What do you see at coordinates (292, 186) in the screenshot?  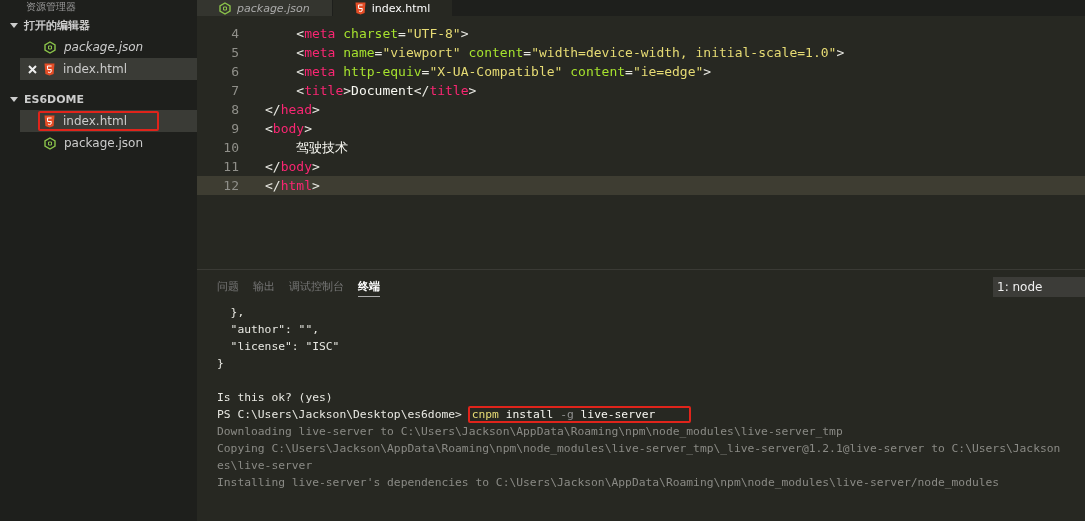 I see `code-line: </html>` at bounding box center [292, 186].